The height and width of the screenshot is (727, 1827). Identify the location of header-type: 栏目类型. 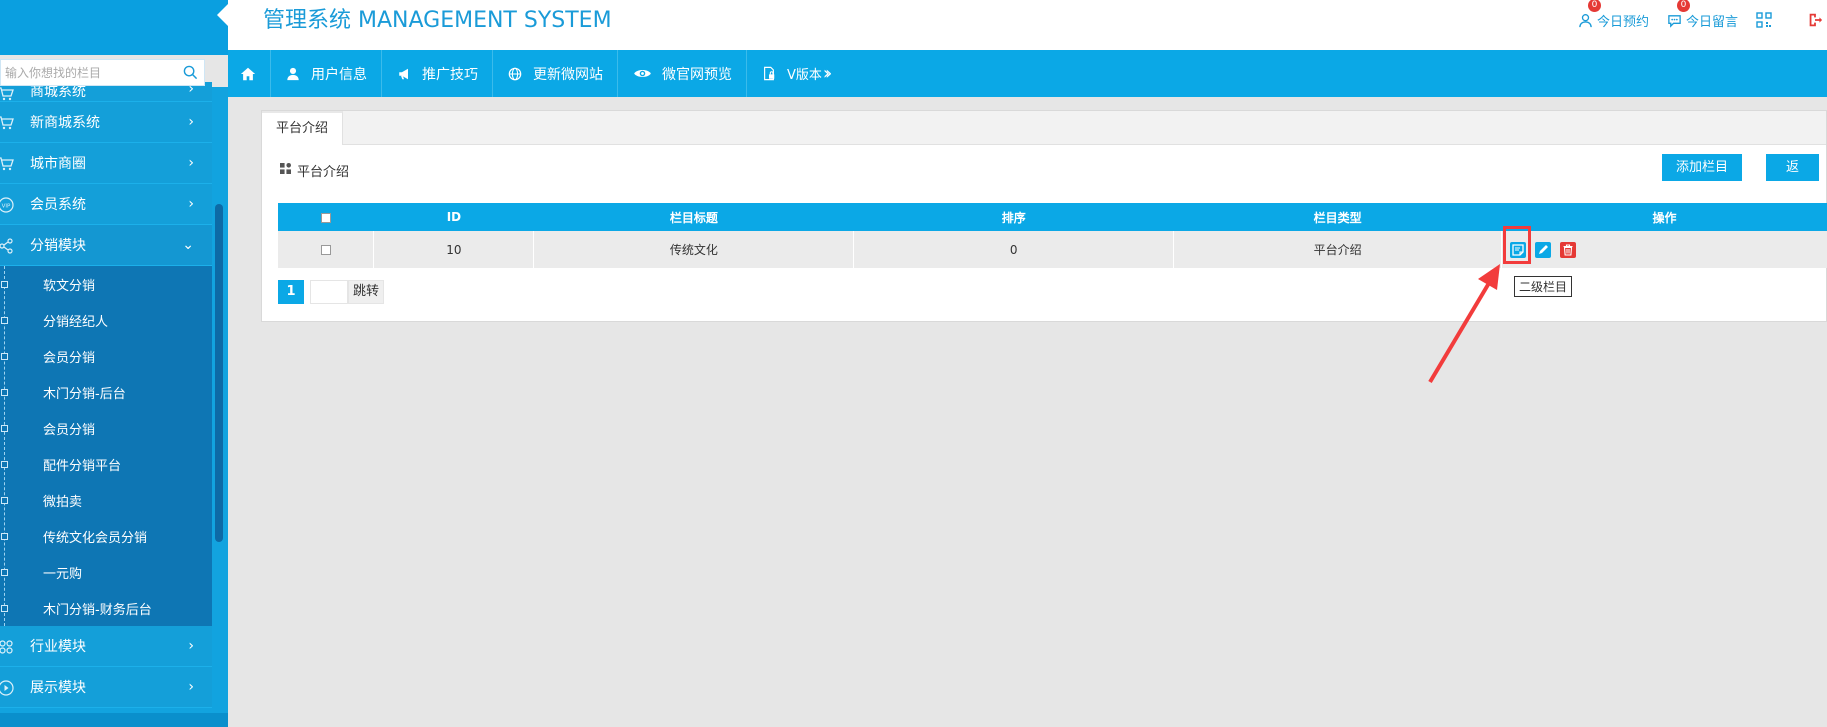
(1338, 217).